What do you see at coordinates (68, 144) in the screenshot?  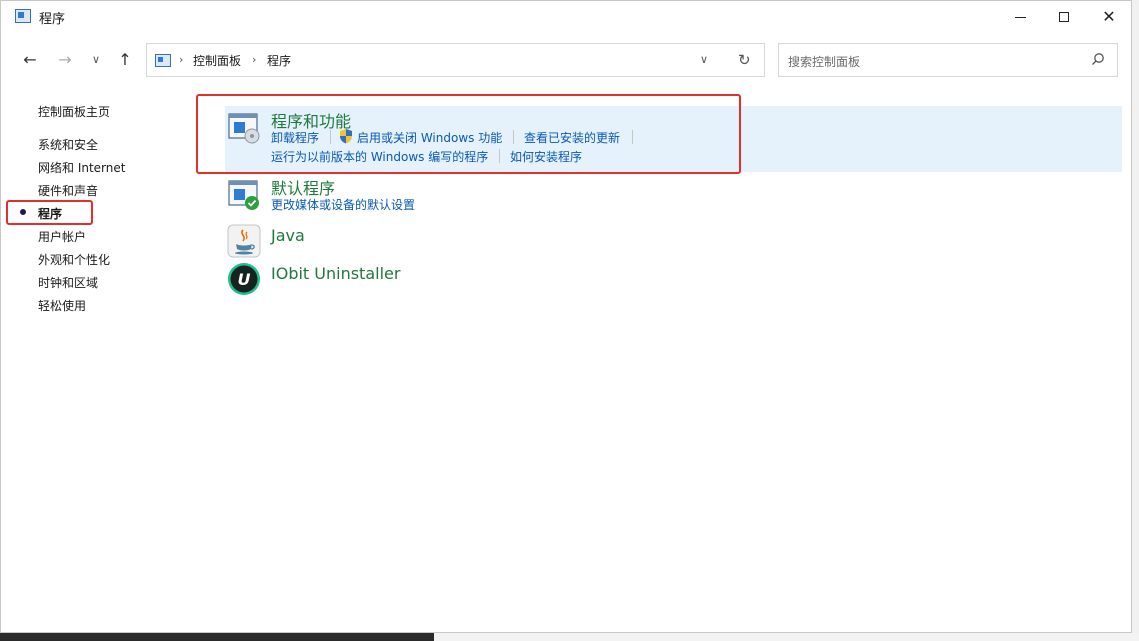 I see `sidebar-item-system-security: 系统和安全` at bounding box center [68, 144].